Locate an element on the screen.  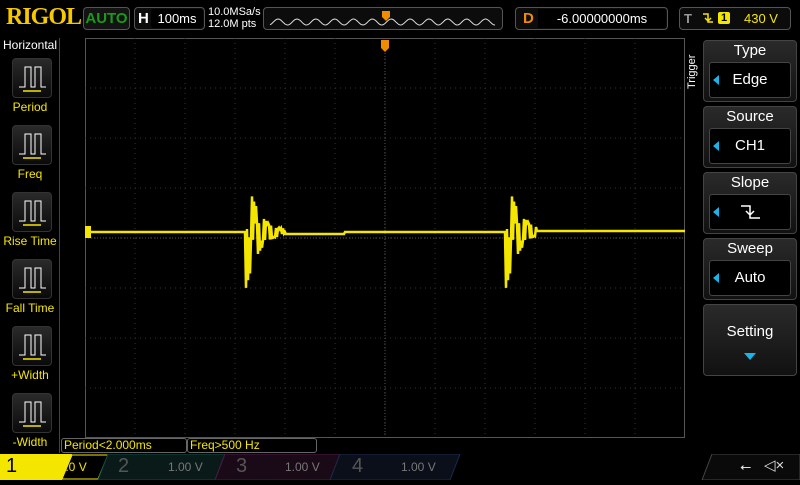
trigger-sweep-button: Sweep Auto is located at coordinates (750, 269).